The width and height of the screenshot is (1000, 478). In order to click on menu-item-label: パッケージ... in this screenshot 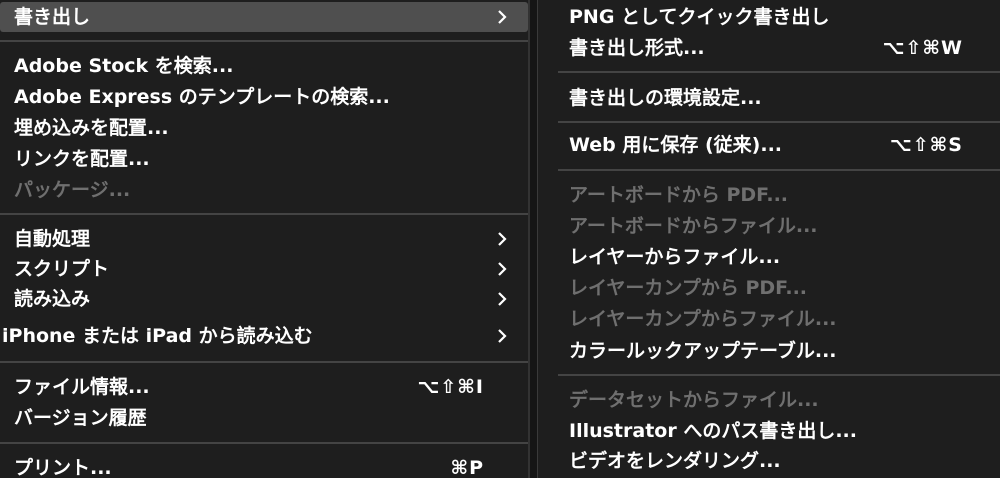, I will do `click(72, 190)`.